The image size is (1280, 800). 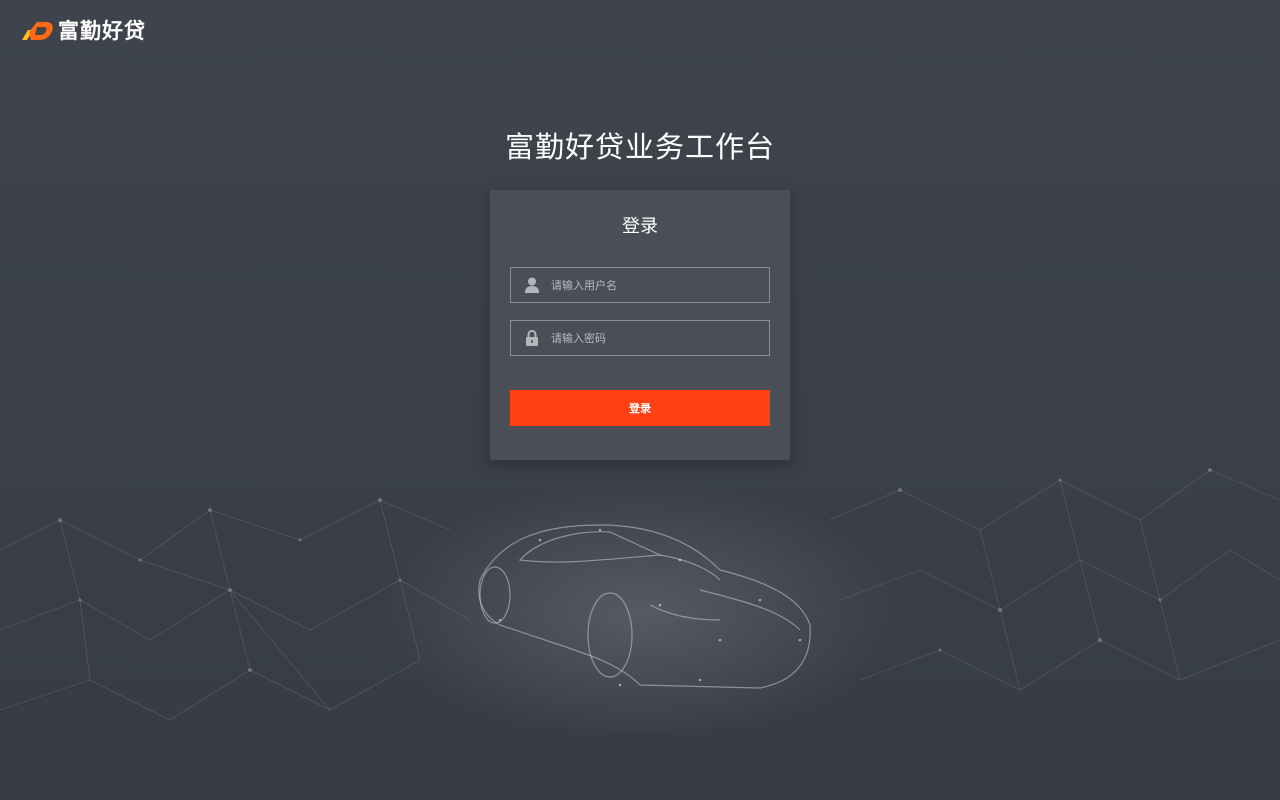 I want to click on brand-logo: 富勤好贷, so click(x=83, y=31).